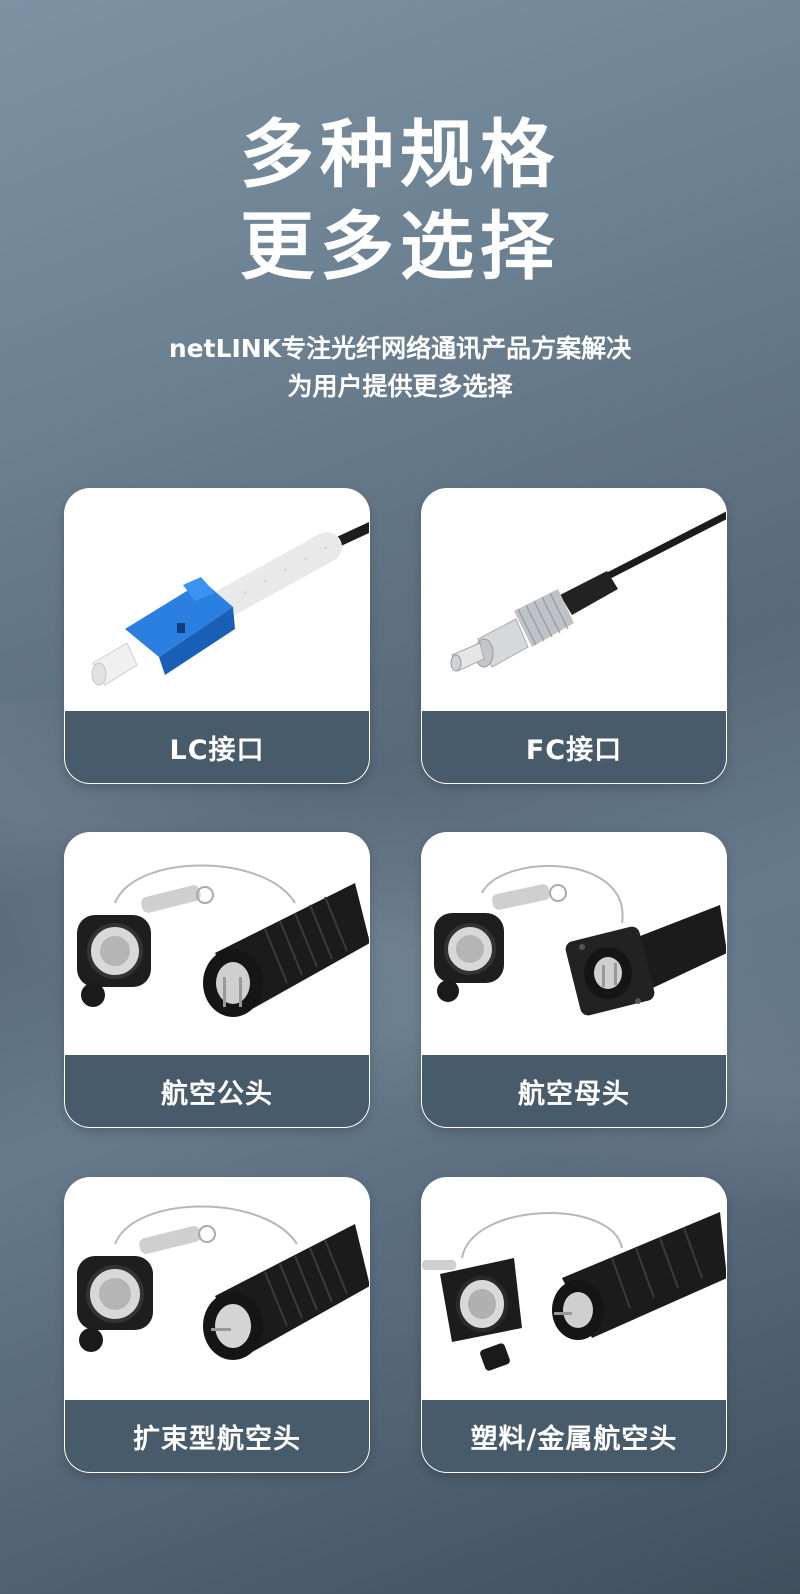 This screenshot has height=1594, width=800. What do you see at coordinates (217, 944) in the screenshot?
I see `aviation-male-connector-image` at bounding box center [217, 944].